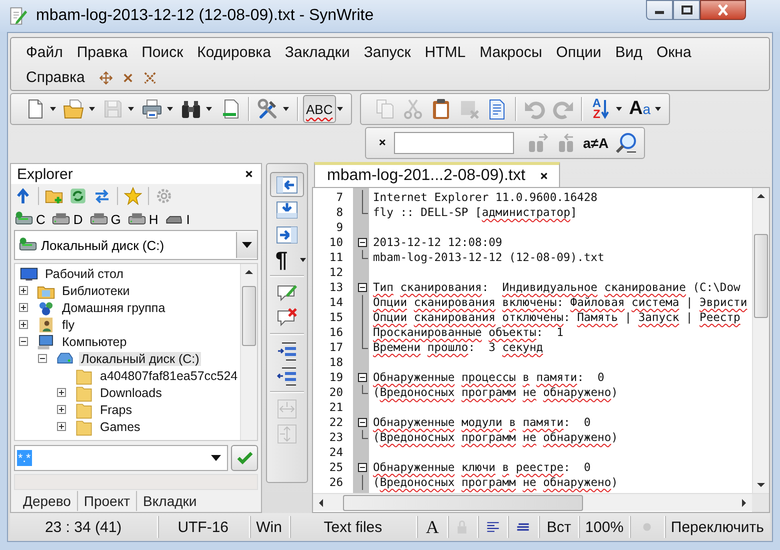  What do you see at coordinates (336, 272) in the screenshot?
I see `line-number: 12` at bounding box center [336, 272].